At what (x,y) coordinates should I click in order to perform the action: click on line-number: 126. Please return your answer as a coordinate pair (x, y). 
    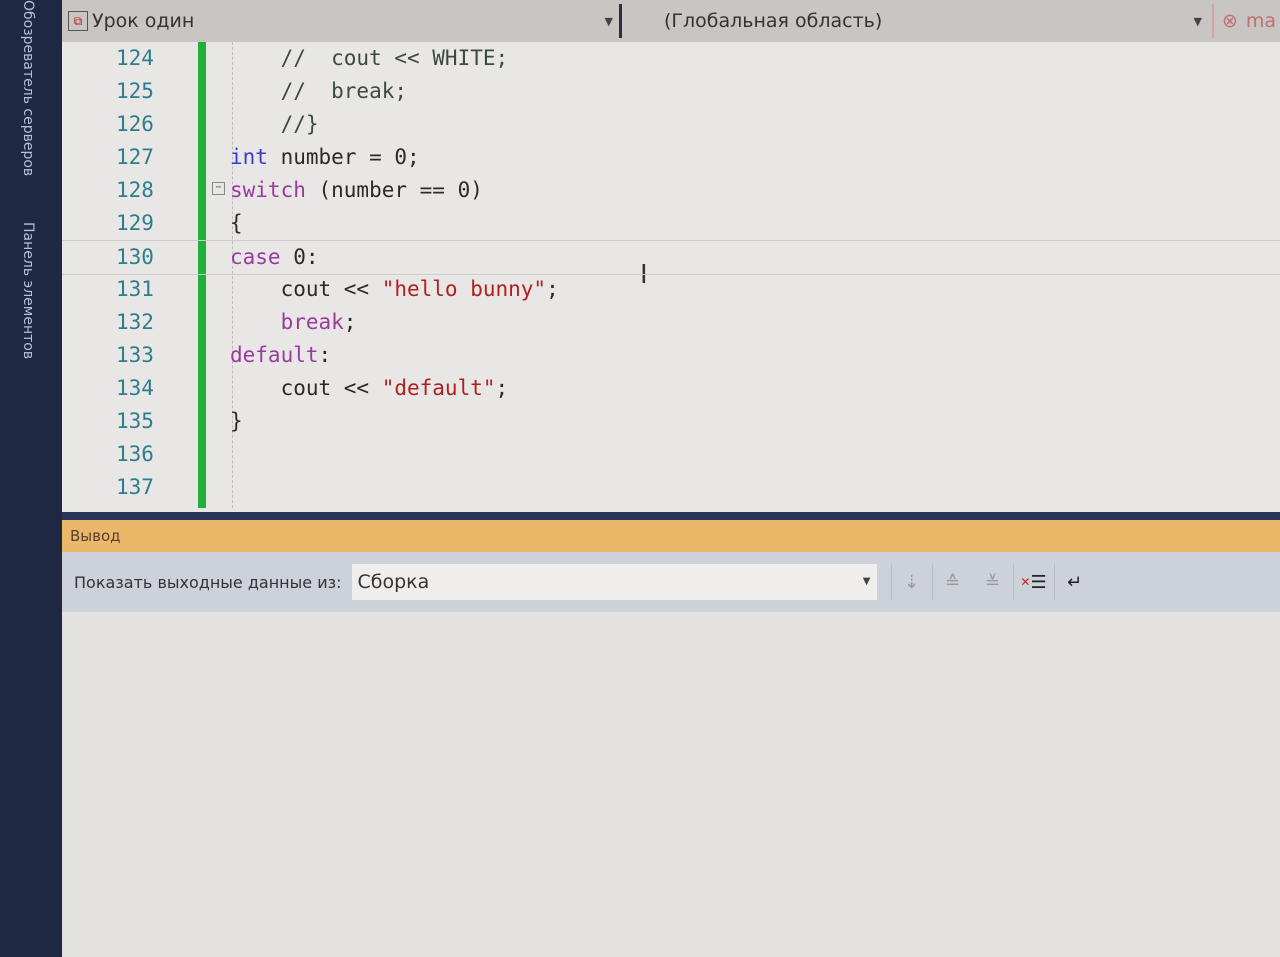
    Looking at the image, I should click on (135, 124).